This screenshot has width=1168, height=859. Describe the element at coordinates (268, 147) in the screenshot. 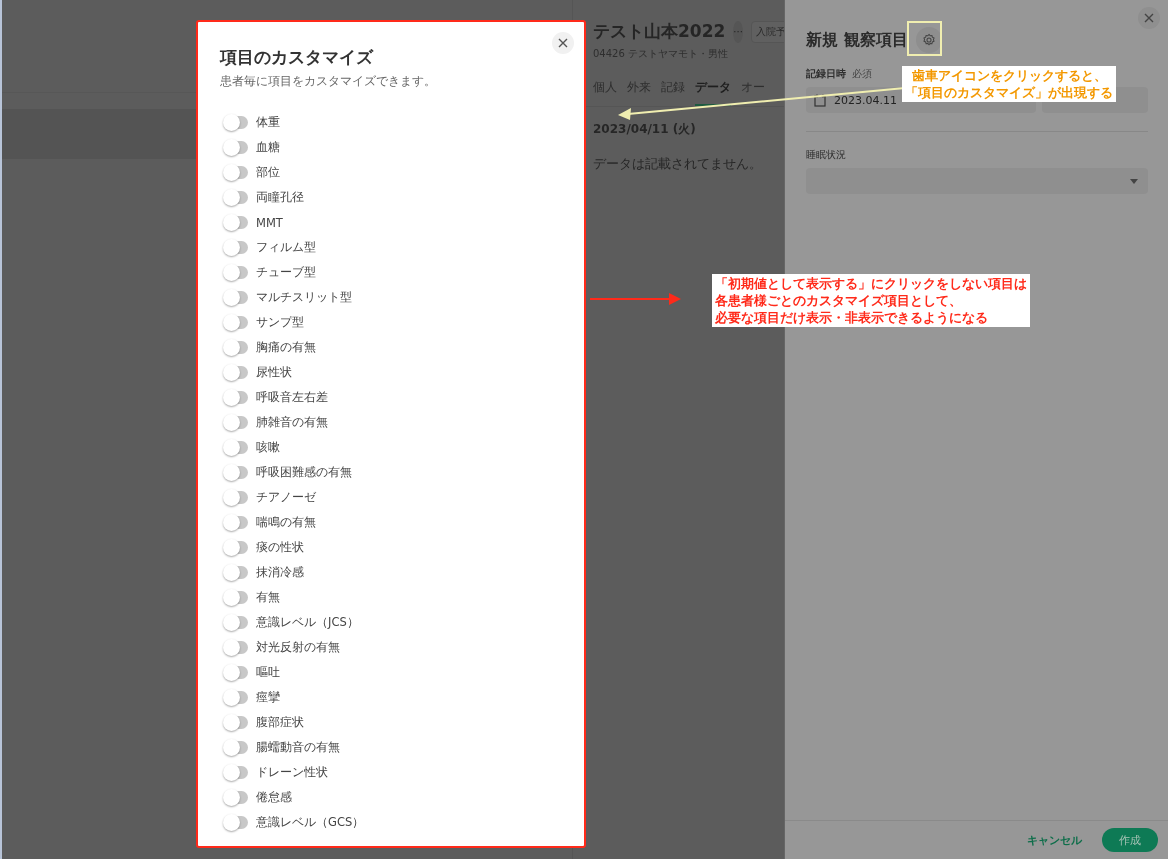

I see `item-label: 血糖` at that location.